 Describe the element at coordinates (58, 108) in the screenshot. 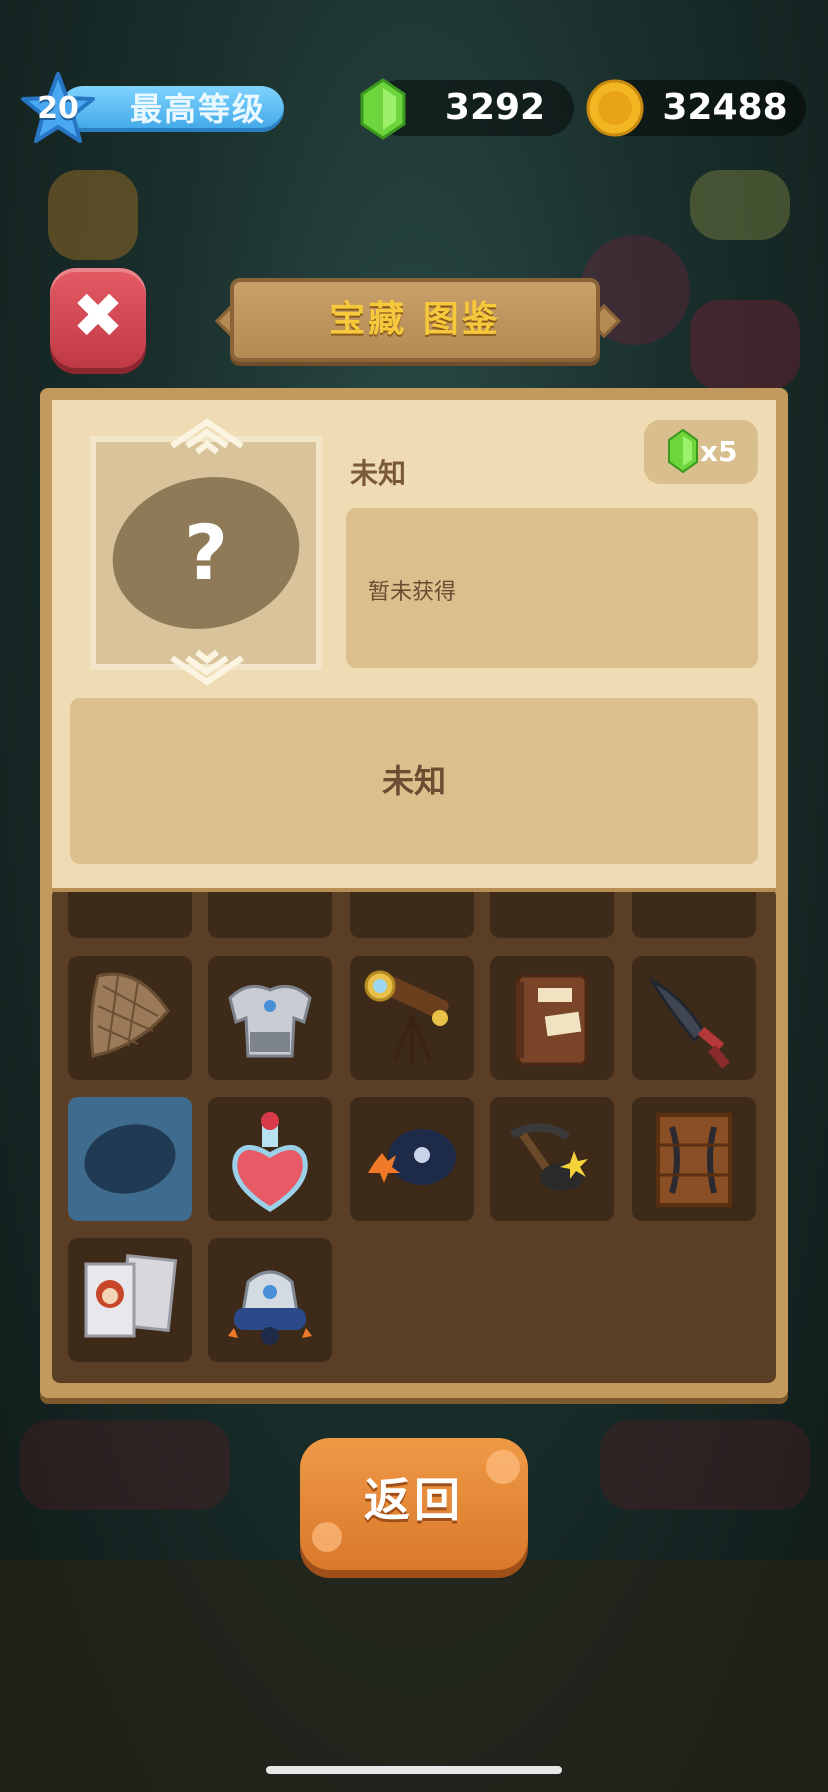

I see `level-number: 20` at that location.